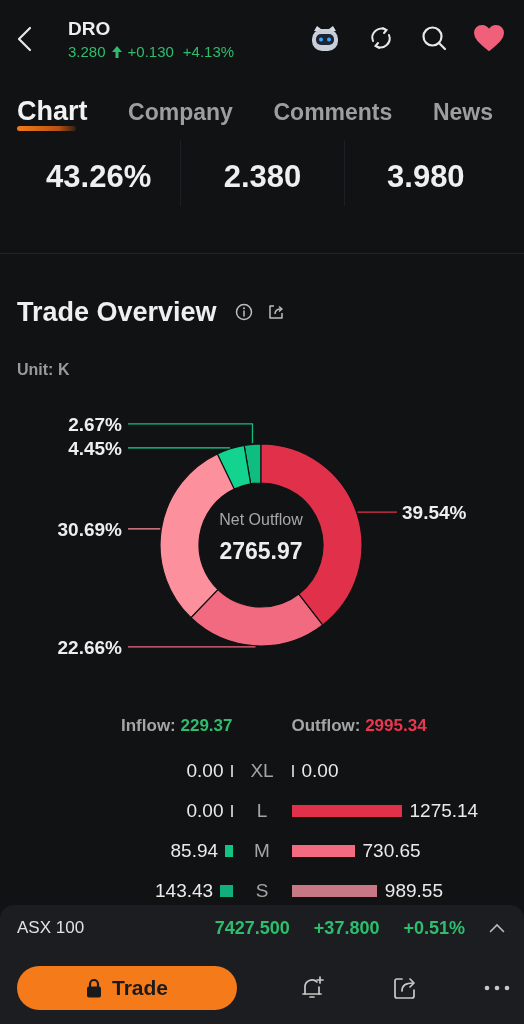  I want to click on inflow-amount: 85.94, so click(194, 851).